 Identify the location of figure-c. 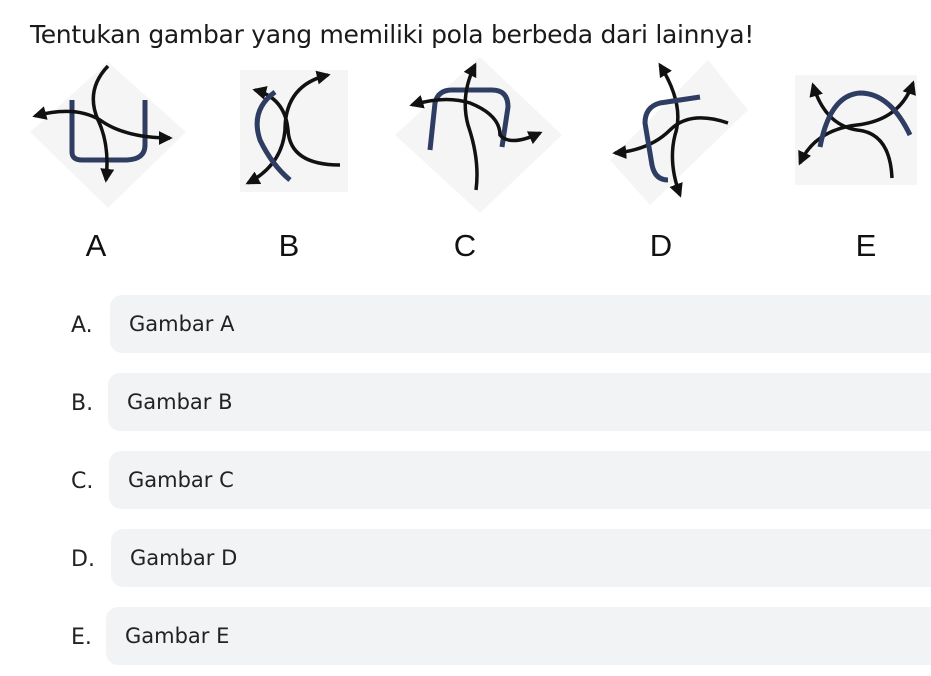
(477, 135).